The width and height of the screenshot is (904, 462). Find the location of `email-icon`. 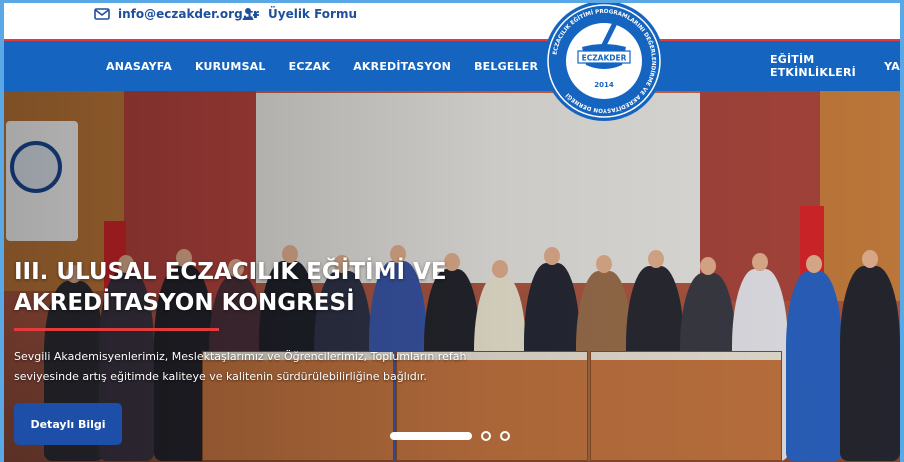

email-icon is located at coordinates (102, 14).